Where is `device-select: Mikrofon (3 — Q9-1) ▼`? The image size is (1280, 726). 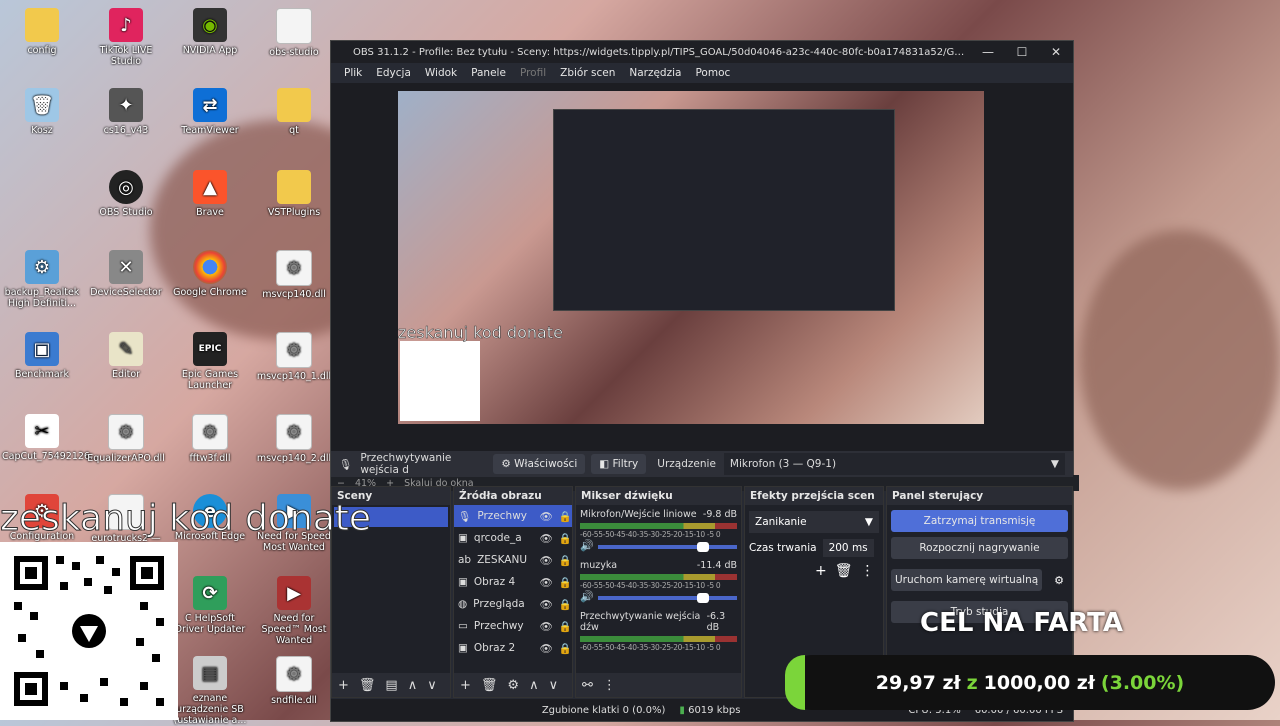 device-select: Mikrofon (3 — Q9-1) ▼ is located at coordinates (894, 464).